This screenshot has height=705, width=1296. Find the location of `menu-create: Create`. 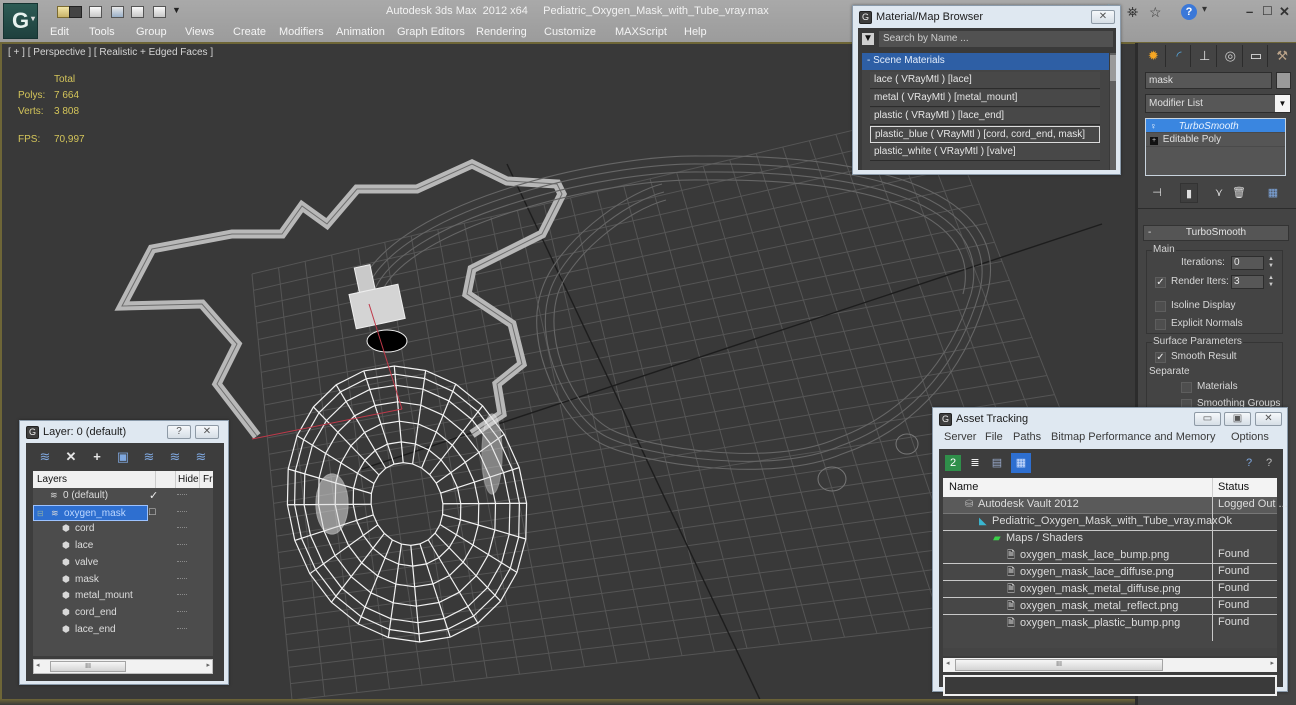

menu-create: Create is located at coordinates (249, 32).